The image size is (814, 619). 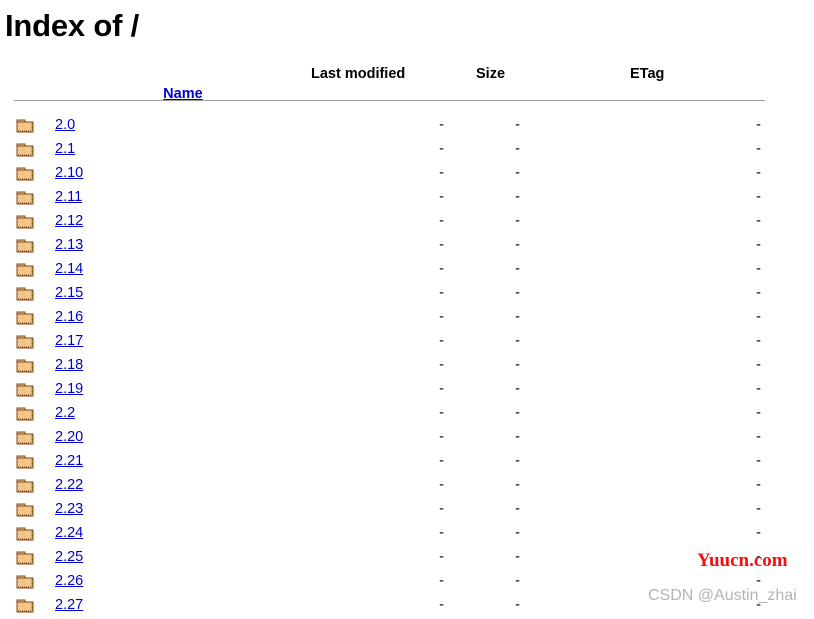 What do you see at coordinates (68, 197) in the screenshot?
I see `directory-link: 2.11` at bounding box center [68, 197].